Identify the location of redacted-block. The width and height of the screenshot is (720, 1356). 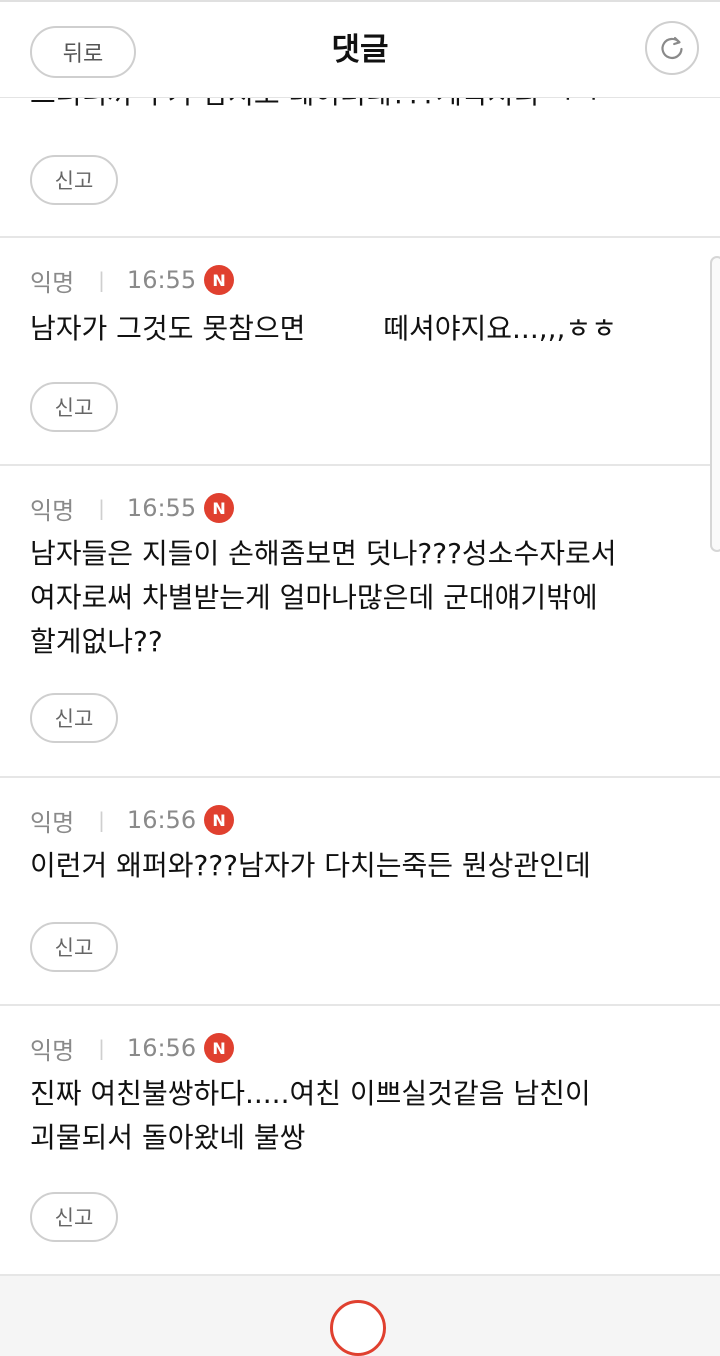
(344, 330).